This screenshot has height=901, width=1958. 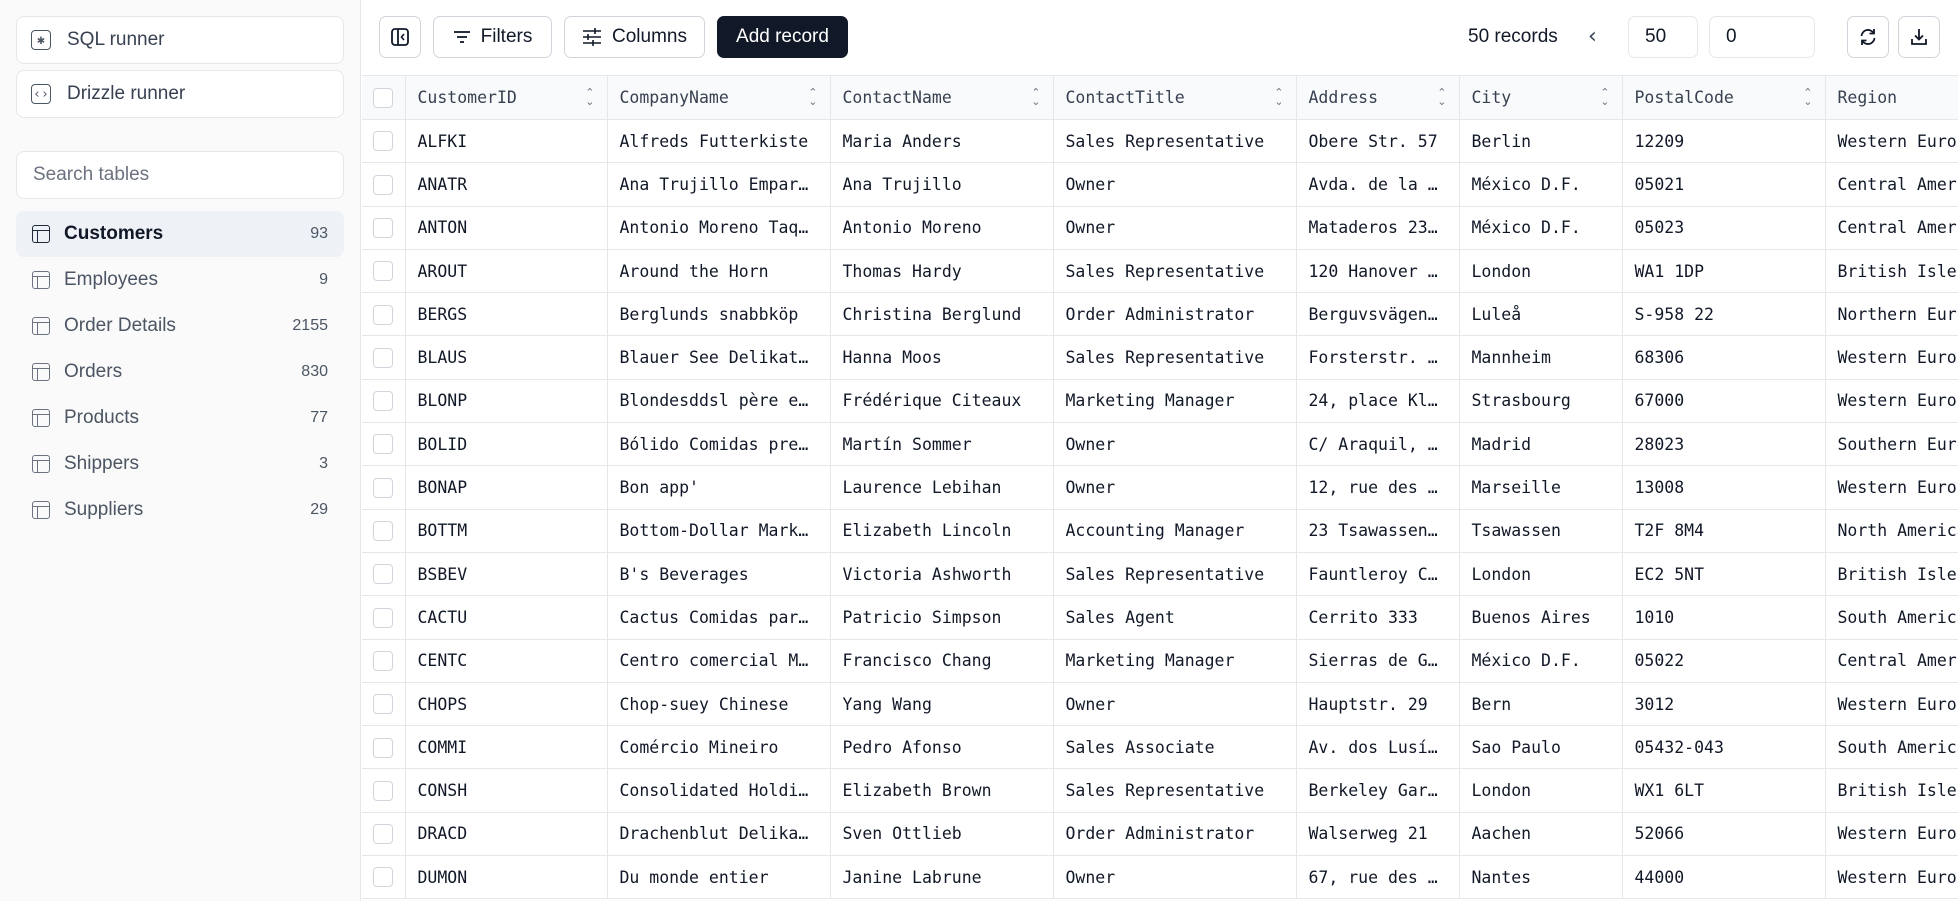 I want to click on table-cell: Av. dos Lusíadas, 23, so click(x=1378, y=747).